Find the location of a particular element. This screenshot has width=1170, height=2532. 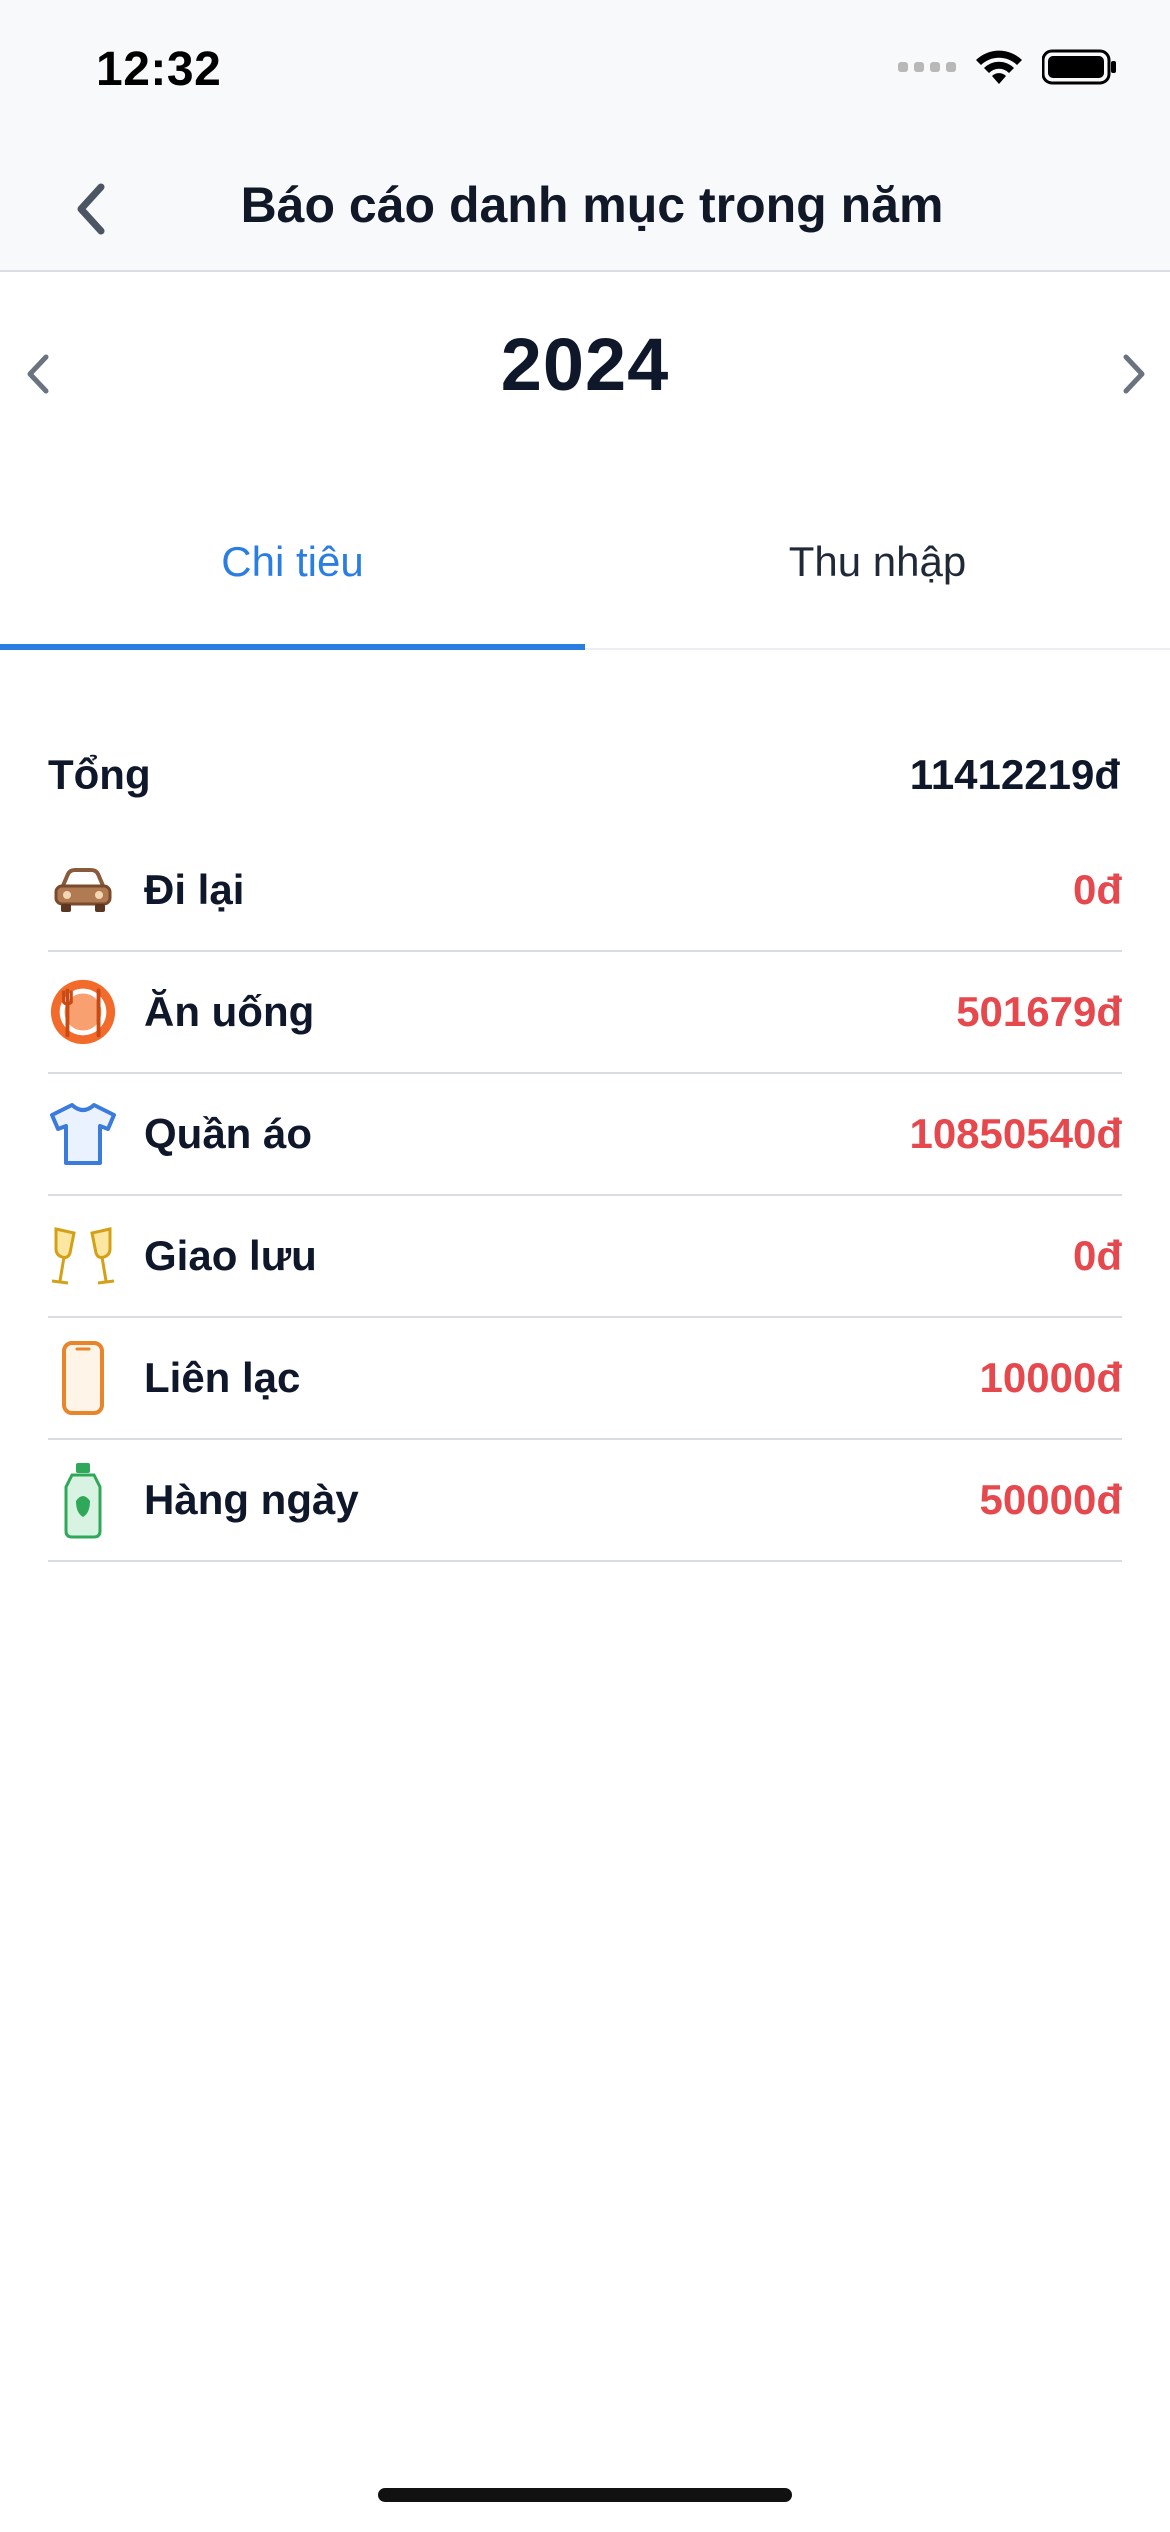

category-name: Hàng ngày is located at coordinates (251, 1499).